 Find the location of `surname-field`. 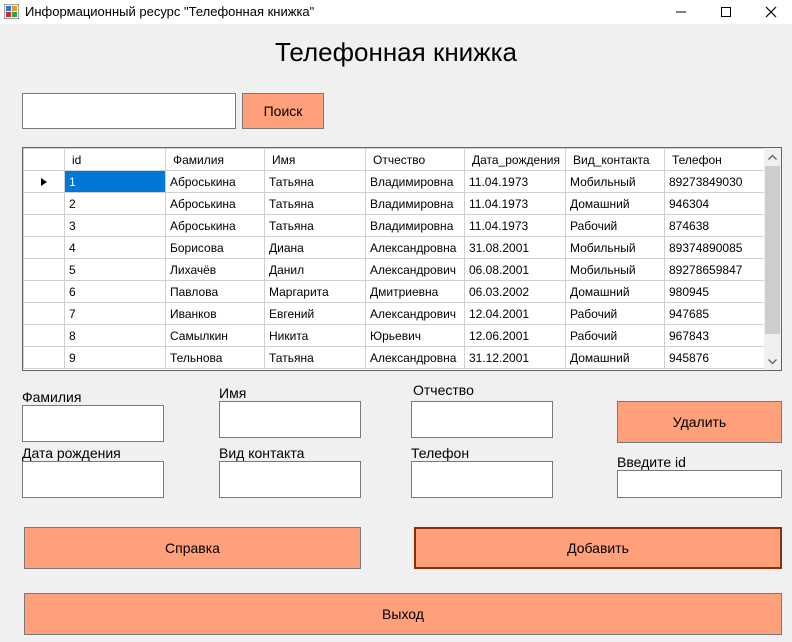

surname-field is located at coordinates (93, 423).